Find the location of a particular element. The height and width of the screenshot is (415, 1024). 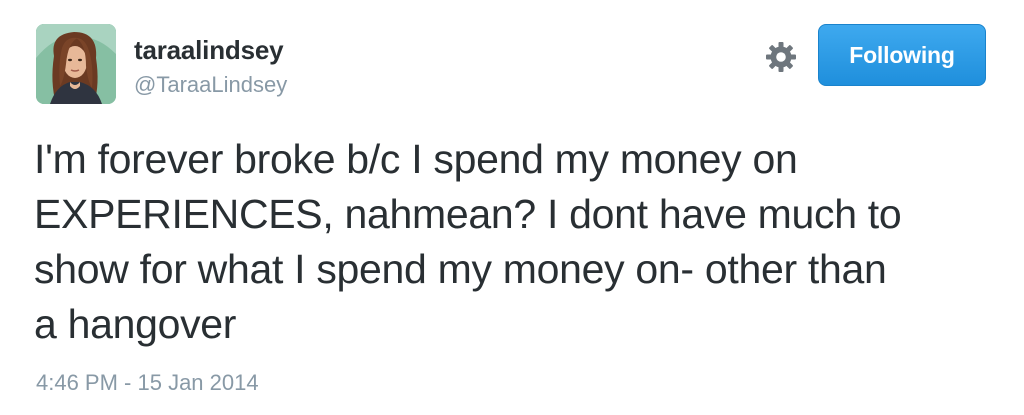

tweet-text-line: a hangover is located at coordinates (135, 324).